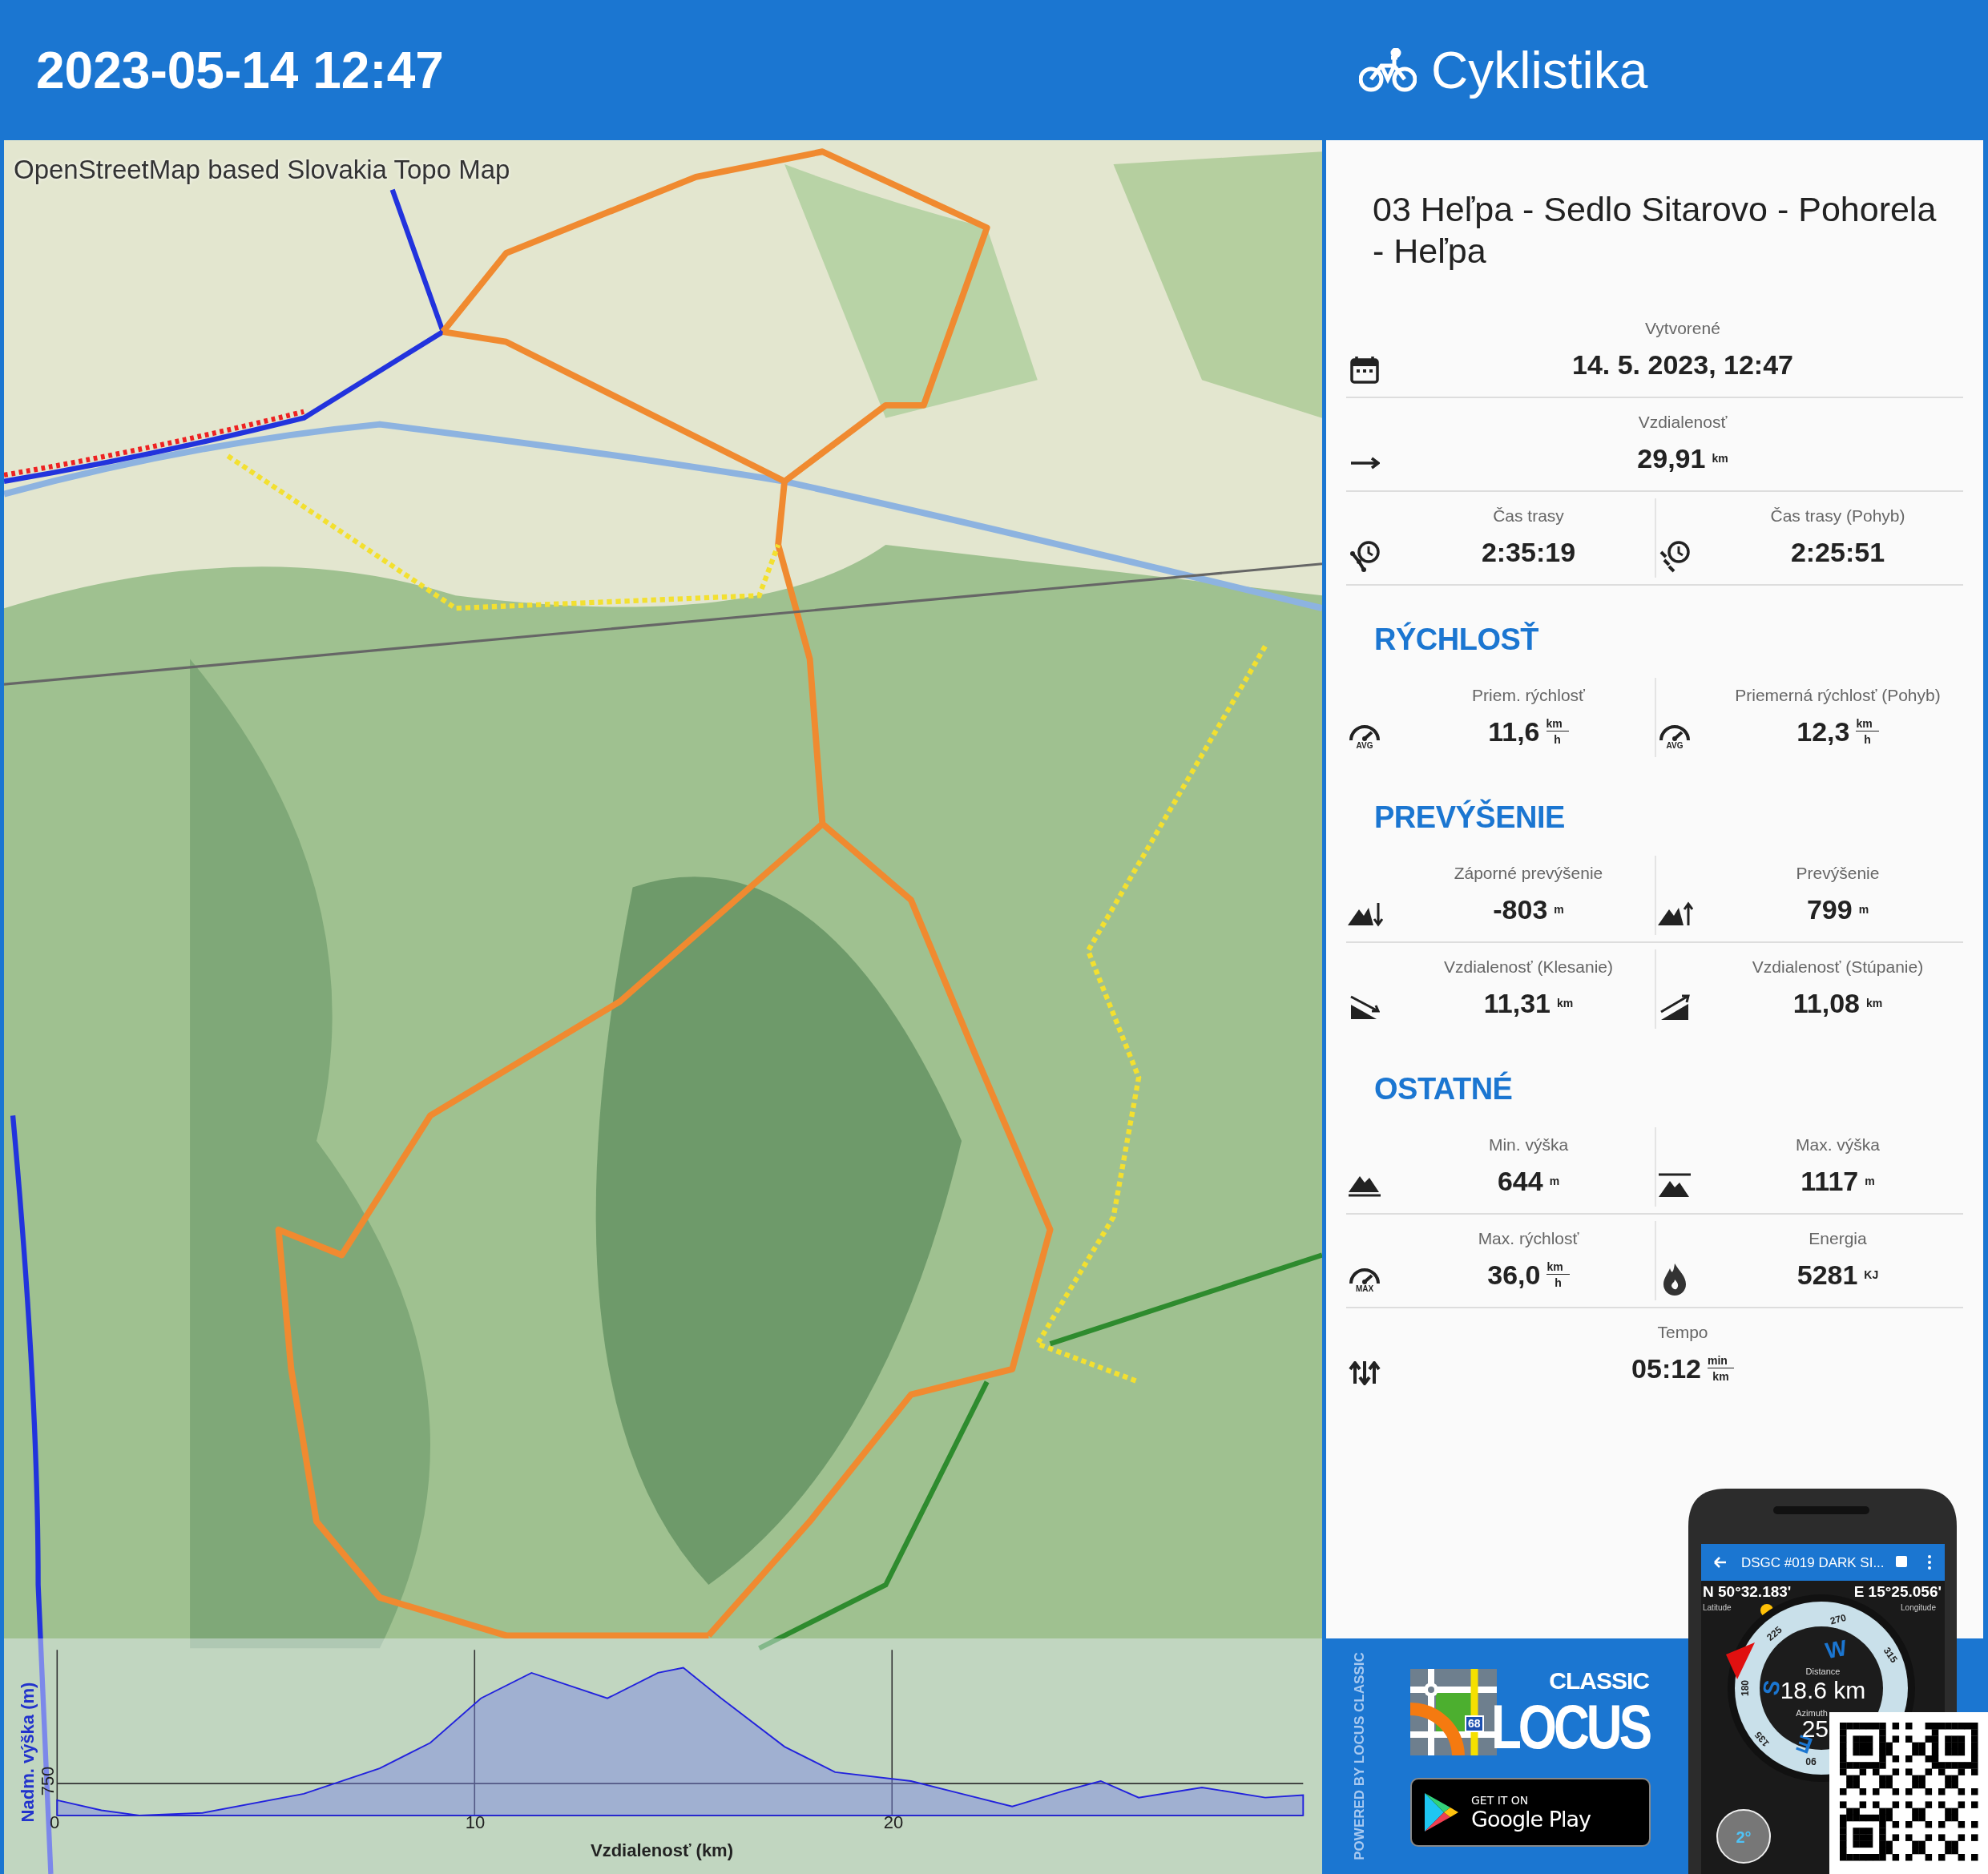  I want to click on distance-axis-label: Vzdialenosť (km), so click(662, 1850).